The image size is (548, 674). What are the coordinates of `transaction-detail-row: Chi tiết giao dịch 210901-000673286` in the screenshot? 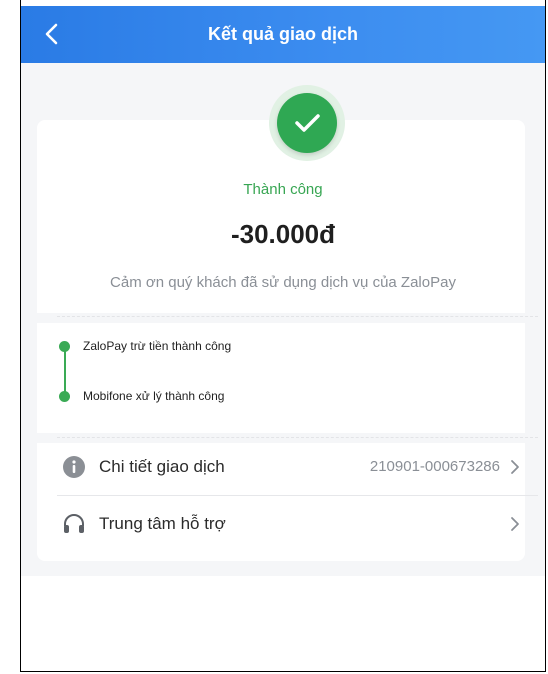 It's located at (289, 467).